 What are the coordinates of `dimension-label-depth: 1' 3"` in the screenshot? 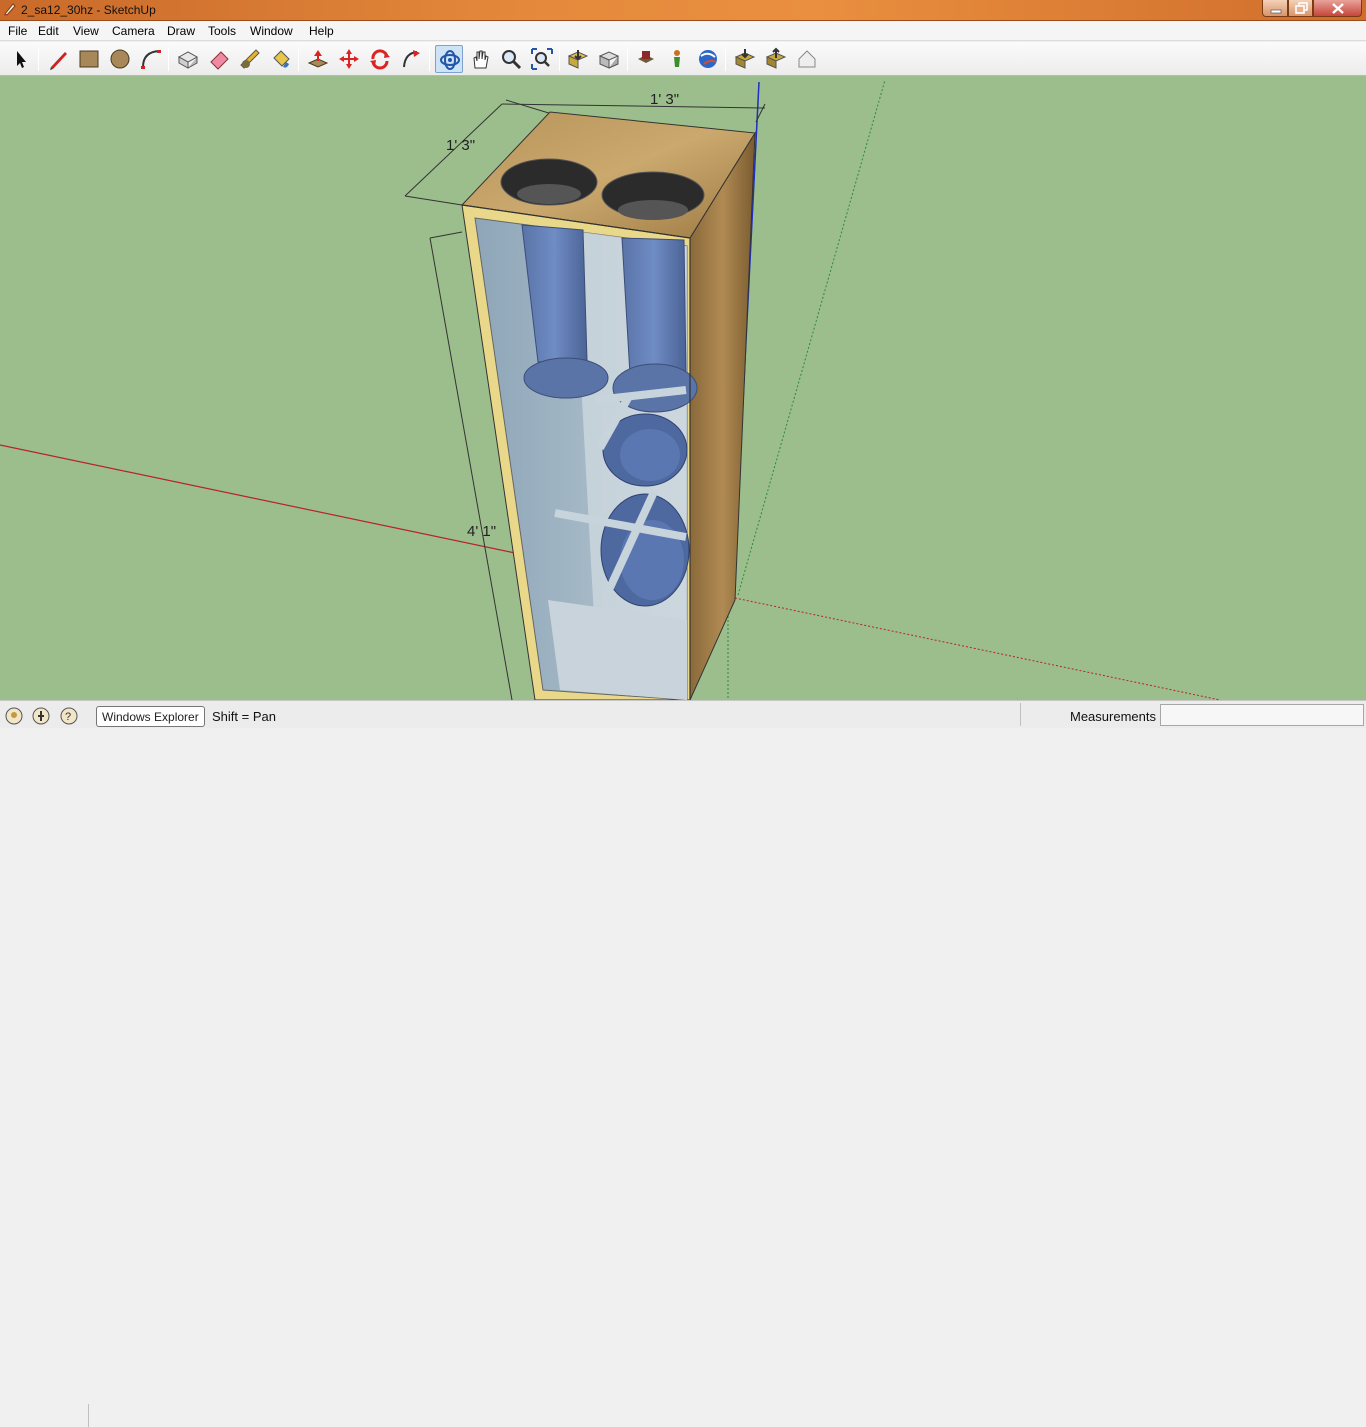 It's located at (461, 145).